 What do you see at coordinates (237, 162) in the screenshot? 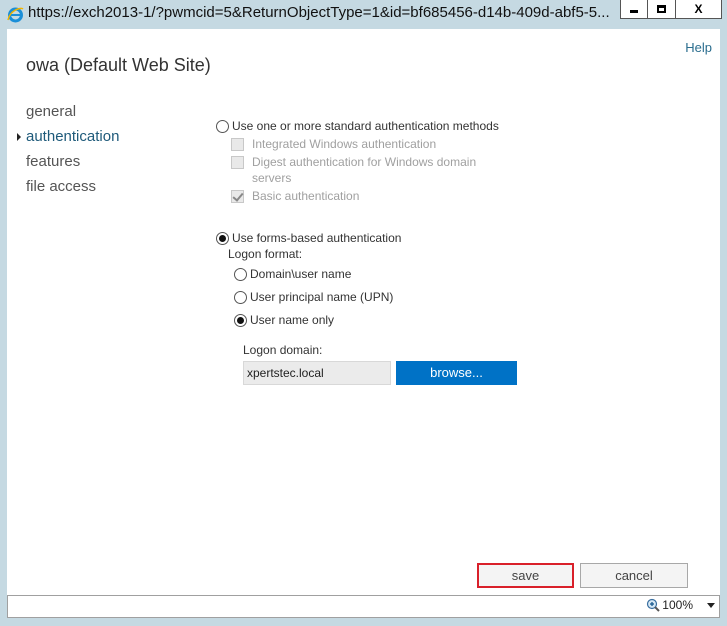
I see `digest-auth-checkbox` at bounding box center [237, 162].